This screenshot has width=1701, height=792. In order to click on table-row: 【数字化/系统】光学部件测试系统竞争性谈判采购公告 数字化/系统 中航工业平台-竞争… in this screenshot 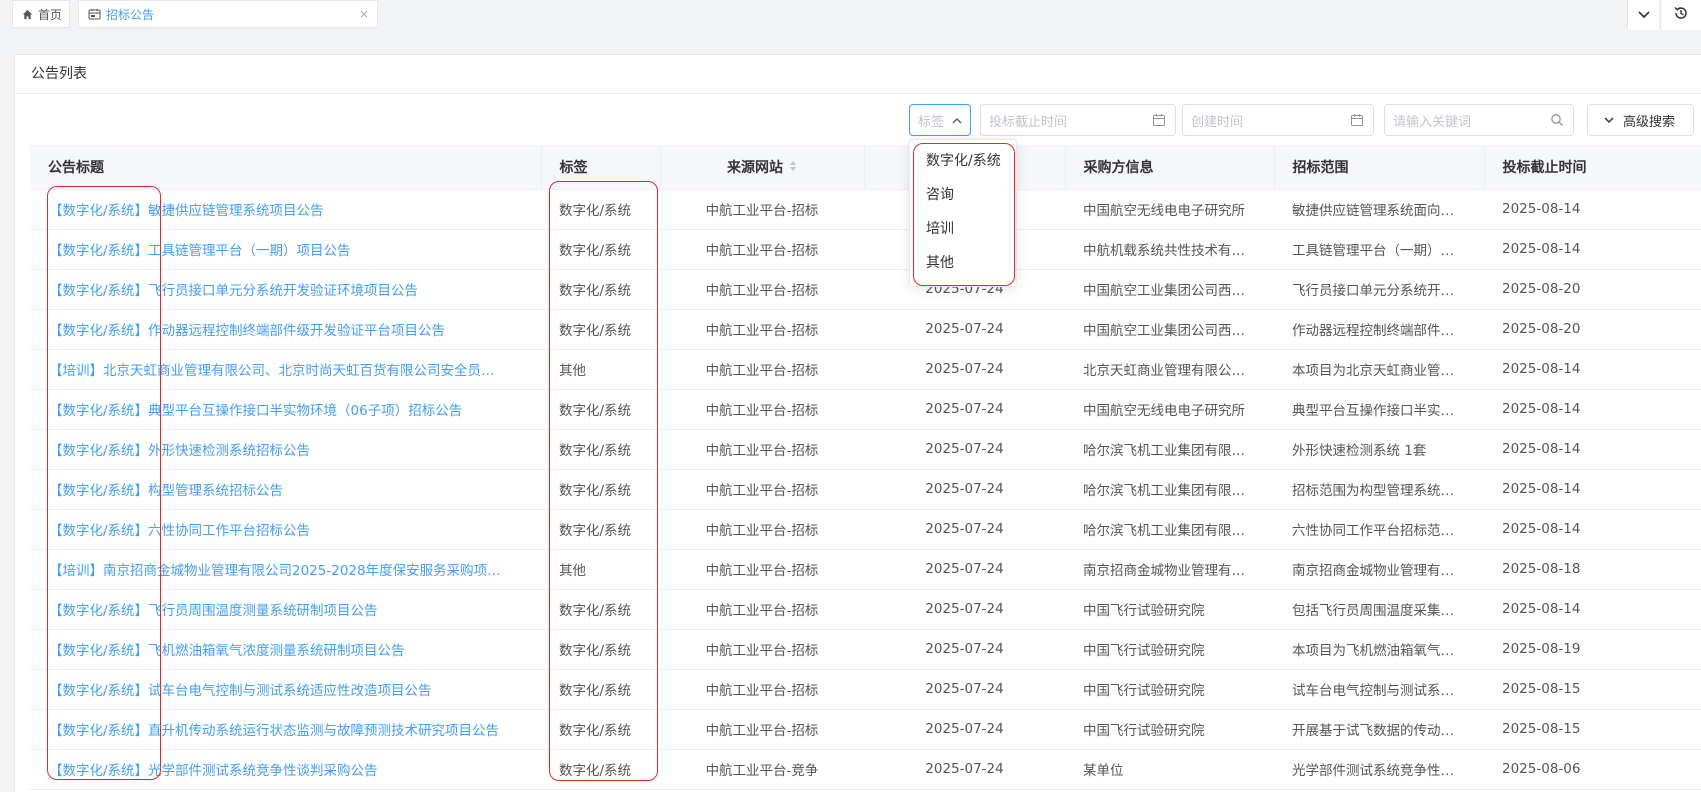, I will do `click(865, 769)`.